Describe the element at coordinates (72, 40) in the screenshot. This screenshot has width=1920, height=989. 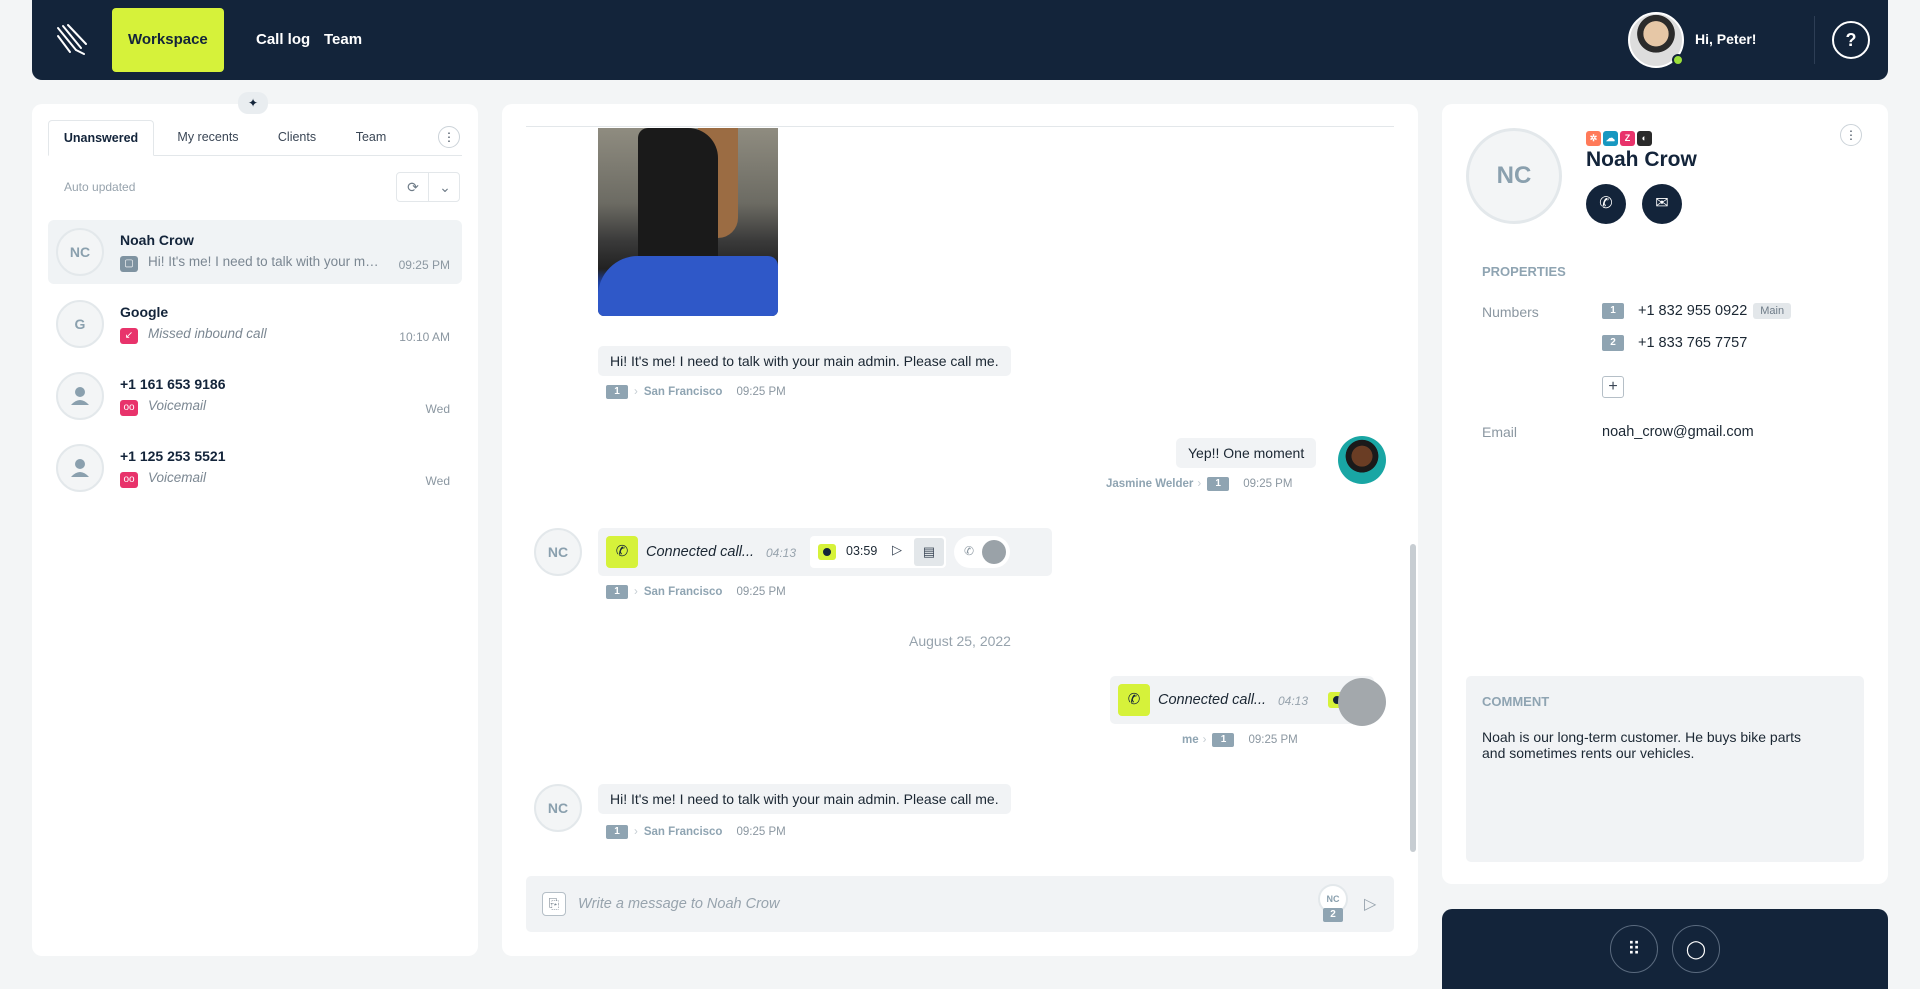
I see `logo-icon` at that location.